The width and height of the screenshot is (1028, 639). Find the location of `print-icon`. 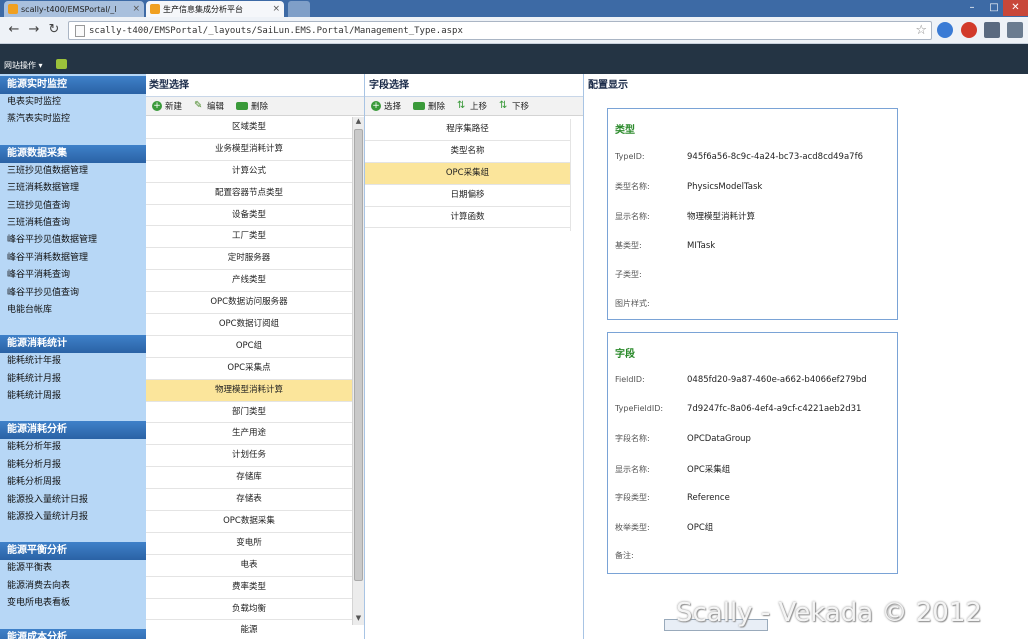

print-icon is located at coordinates (992, 30).